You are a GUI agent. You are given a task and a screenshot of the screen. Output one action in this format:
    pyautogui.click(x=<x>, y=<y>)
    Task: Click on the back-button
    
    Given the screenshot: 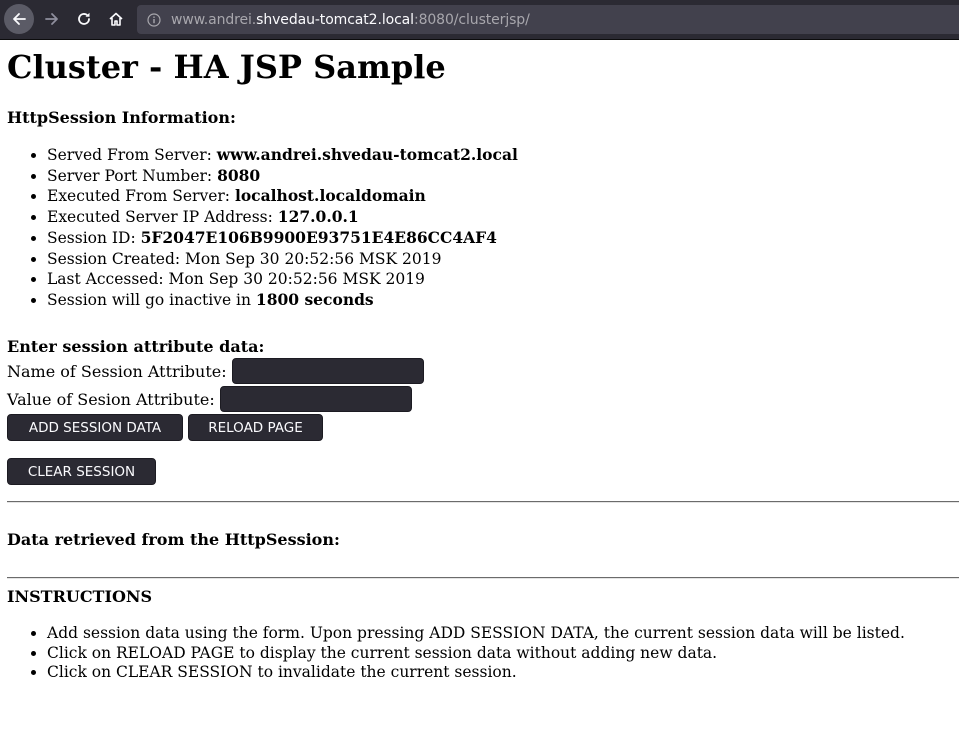 What is the action you would take?
    pyautogui.click(x=19, y=19)
    